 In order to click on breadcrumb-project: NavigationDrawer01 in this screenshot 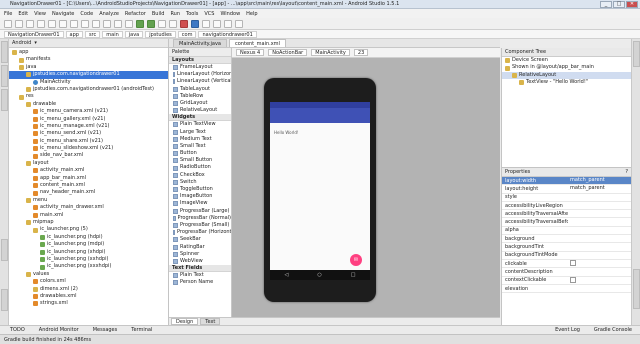, I will do `click(34, 34)`.